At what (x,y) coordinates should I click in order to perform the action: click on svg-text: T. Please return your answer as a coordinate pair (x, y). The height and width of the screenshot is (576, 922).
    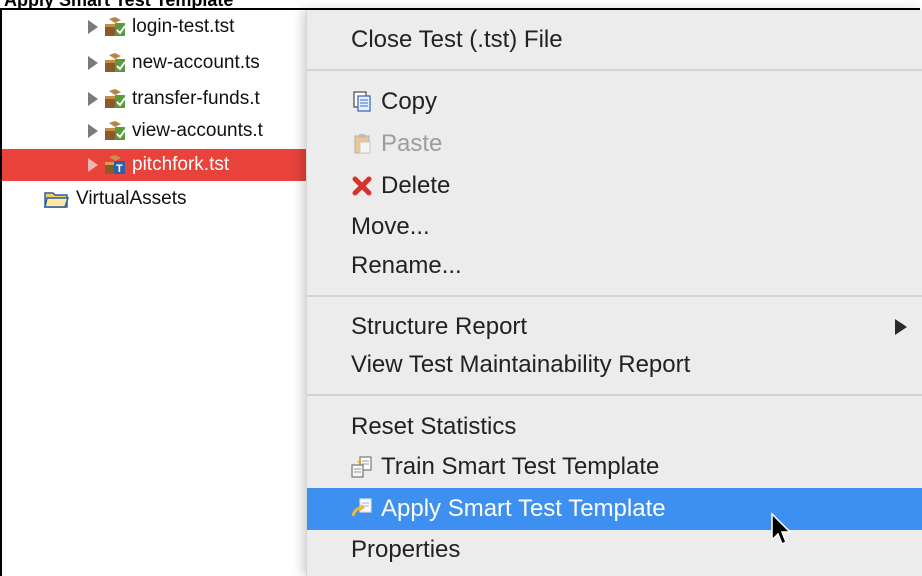
    Looking at the image, I should click on (119, 169).